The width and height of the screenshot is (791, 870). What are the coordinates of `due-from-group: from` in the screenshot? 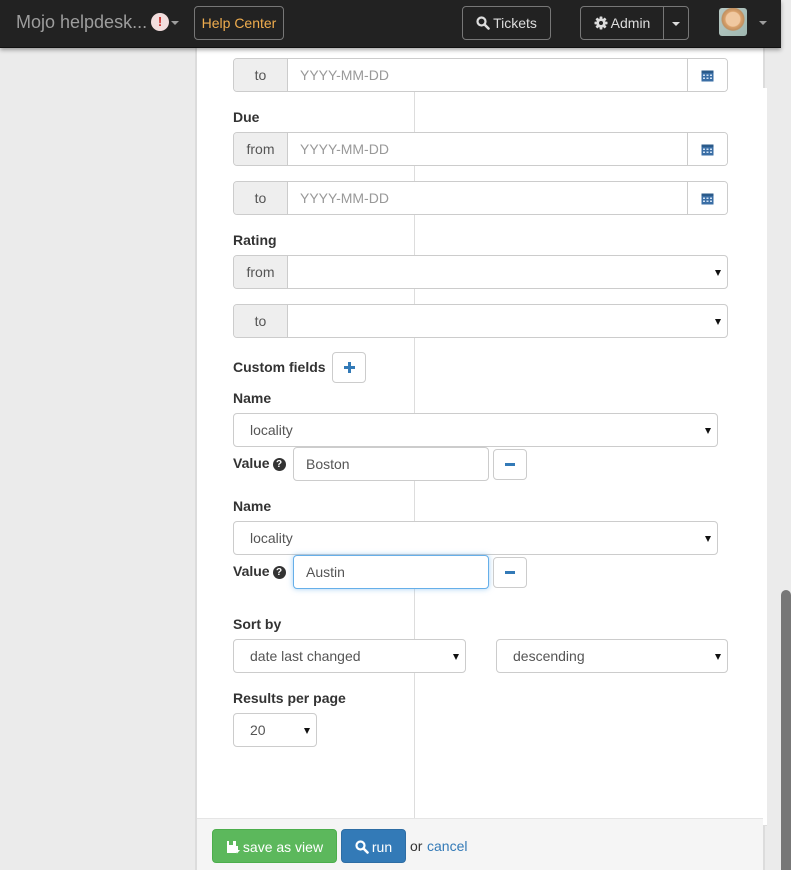 It's located at (480, 149).